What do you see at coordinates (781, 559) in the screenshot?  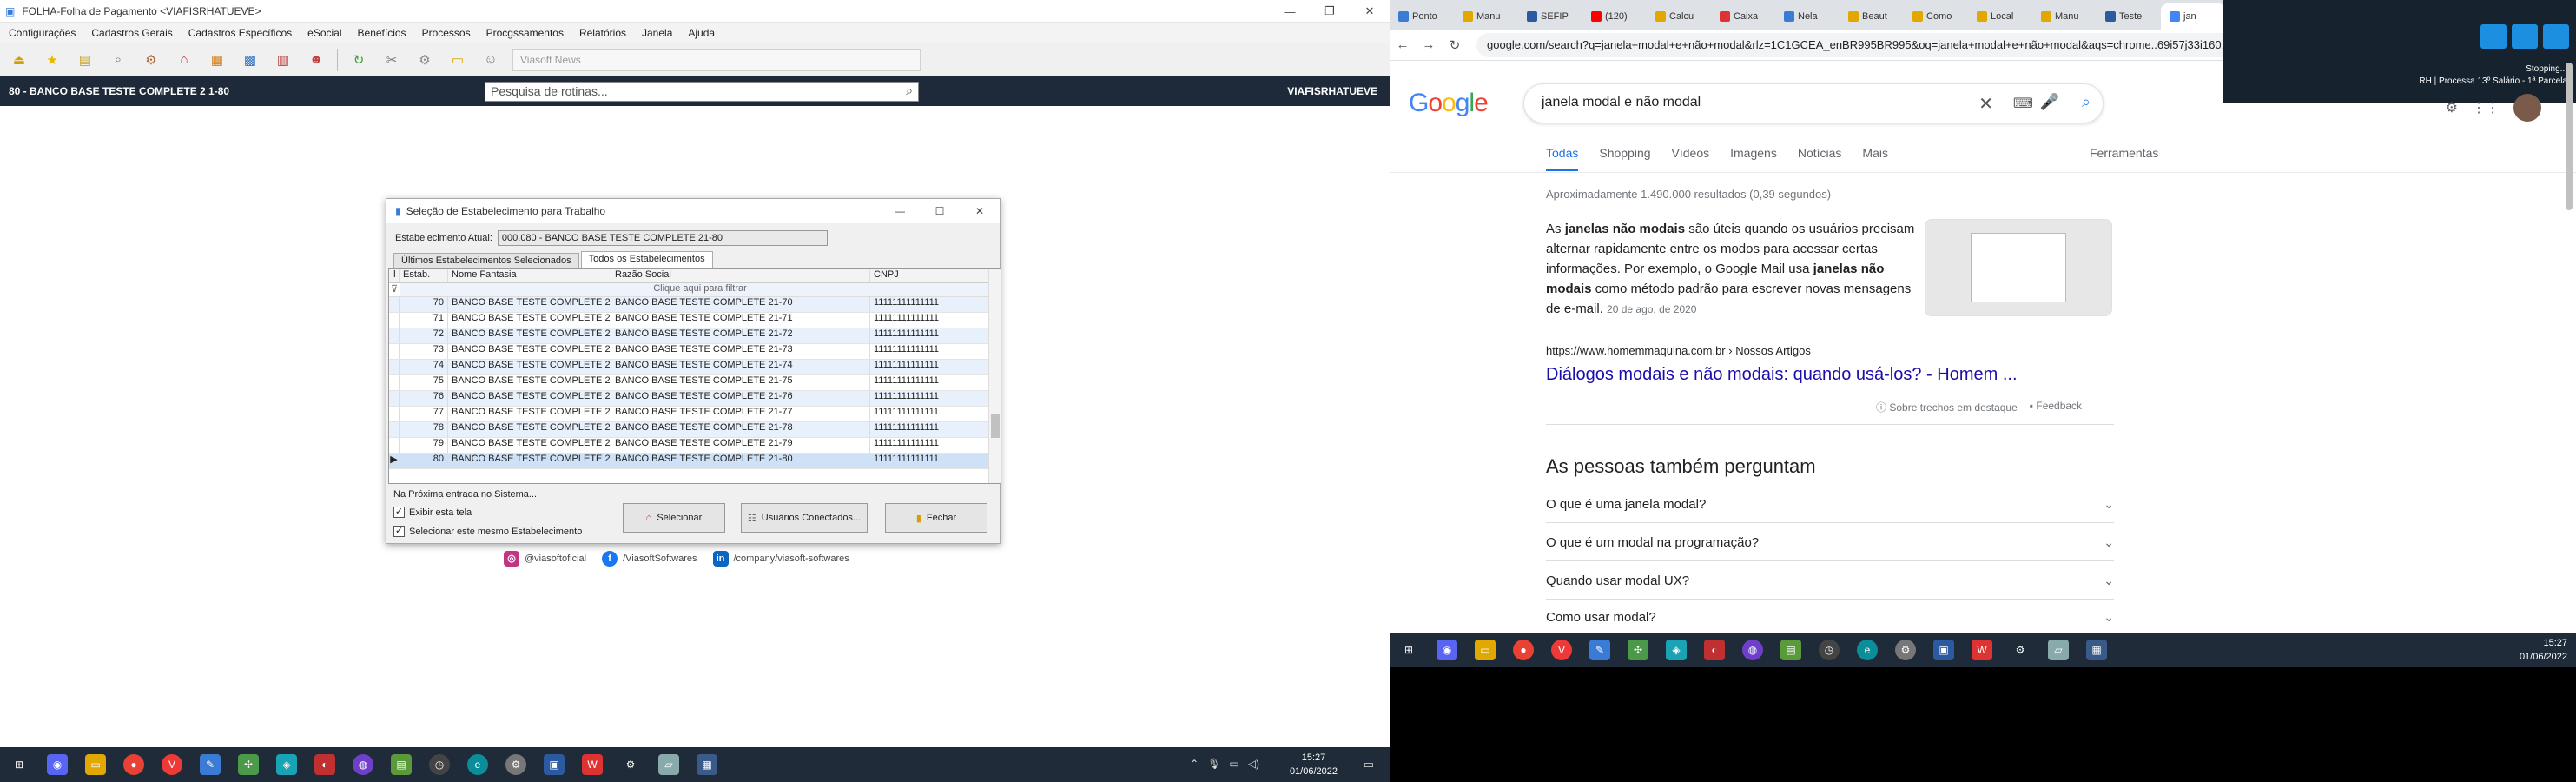 I see `linkedin-link: in /company/viasoft-softwares` at bounding box center [781, 559].